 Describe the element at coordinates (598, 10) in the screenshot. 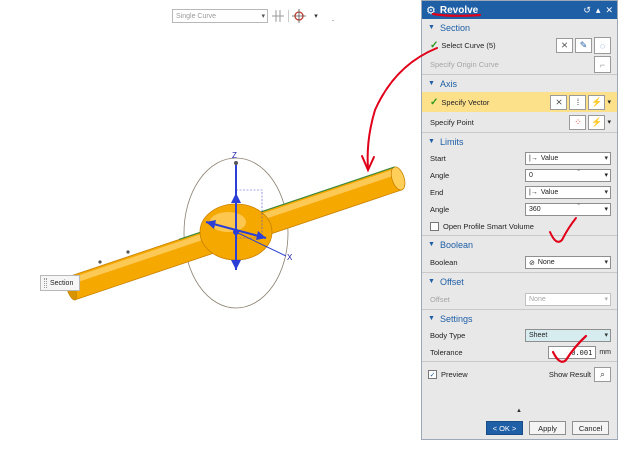

I see `collapse-icon: ▴` at that location.